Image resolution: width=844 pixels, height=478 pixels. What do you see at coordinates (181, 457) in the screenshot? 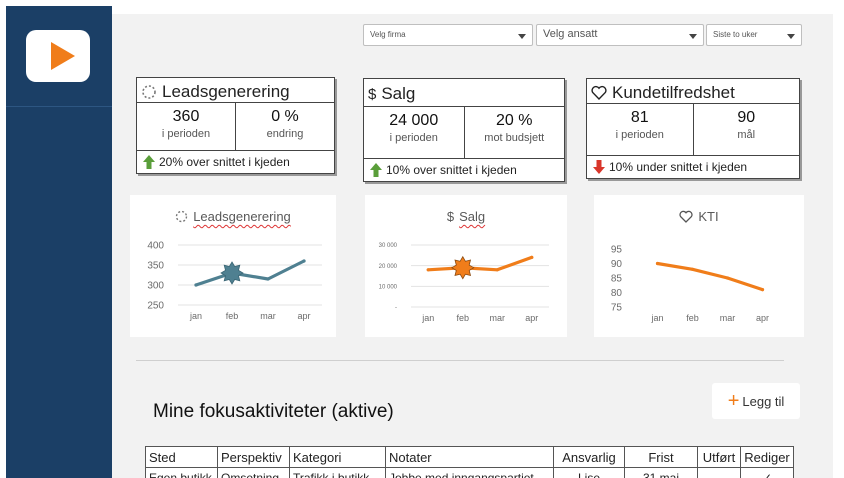
I see `column-header-sted: Sted` at bounding box center [181, 457].